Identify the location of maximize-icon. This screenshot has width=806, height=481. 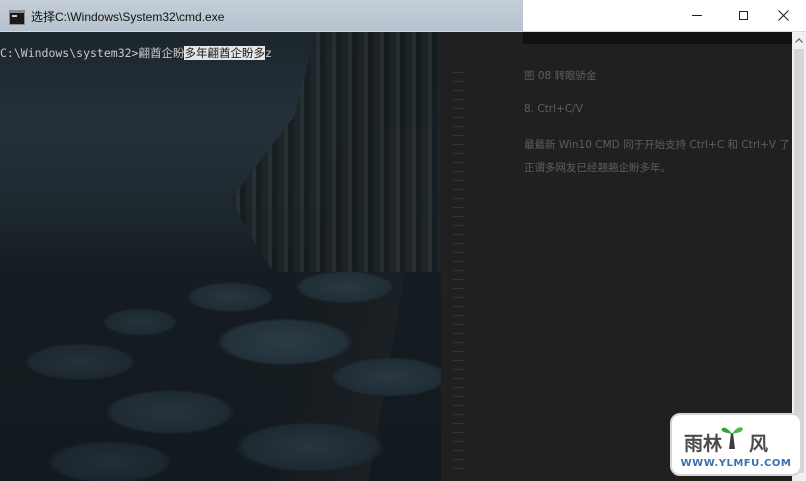
(743, 15).